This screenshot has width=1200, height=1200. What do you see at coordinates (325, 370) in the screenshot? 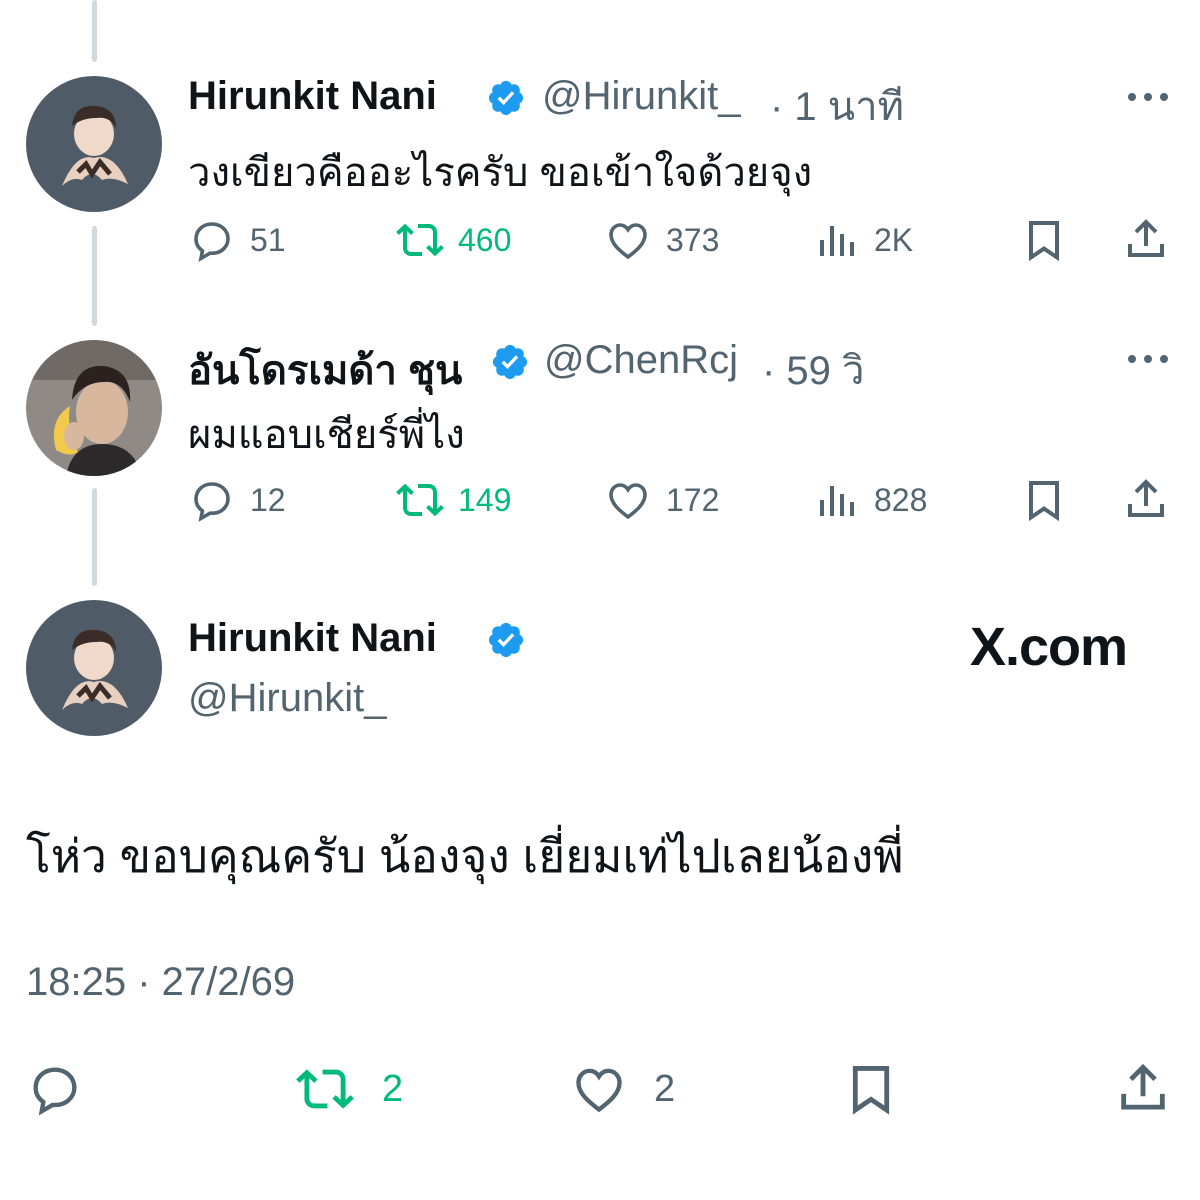
I see `author-name: อันโดรเมด้า ชุน` at bounding box center [325, 370].